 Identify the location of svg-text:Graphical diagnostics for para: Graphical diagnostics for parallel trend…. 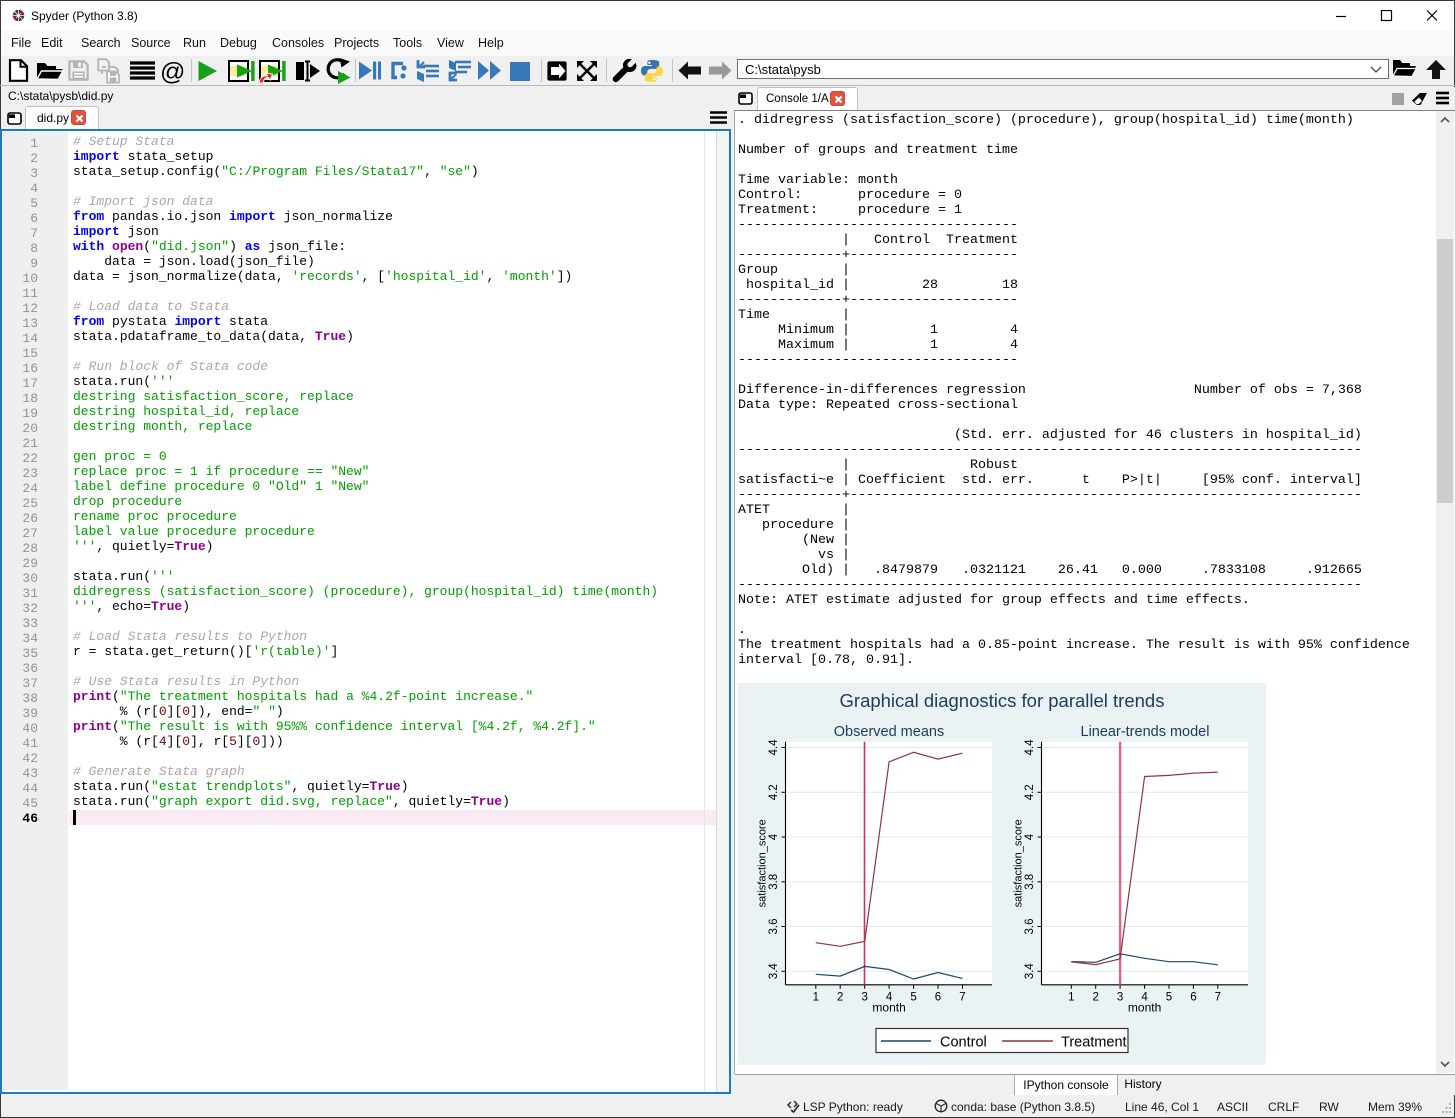
(1002, 700).